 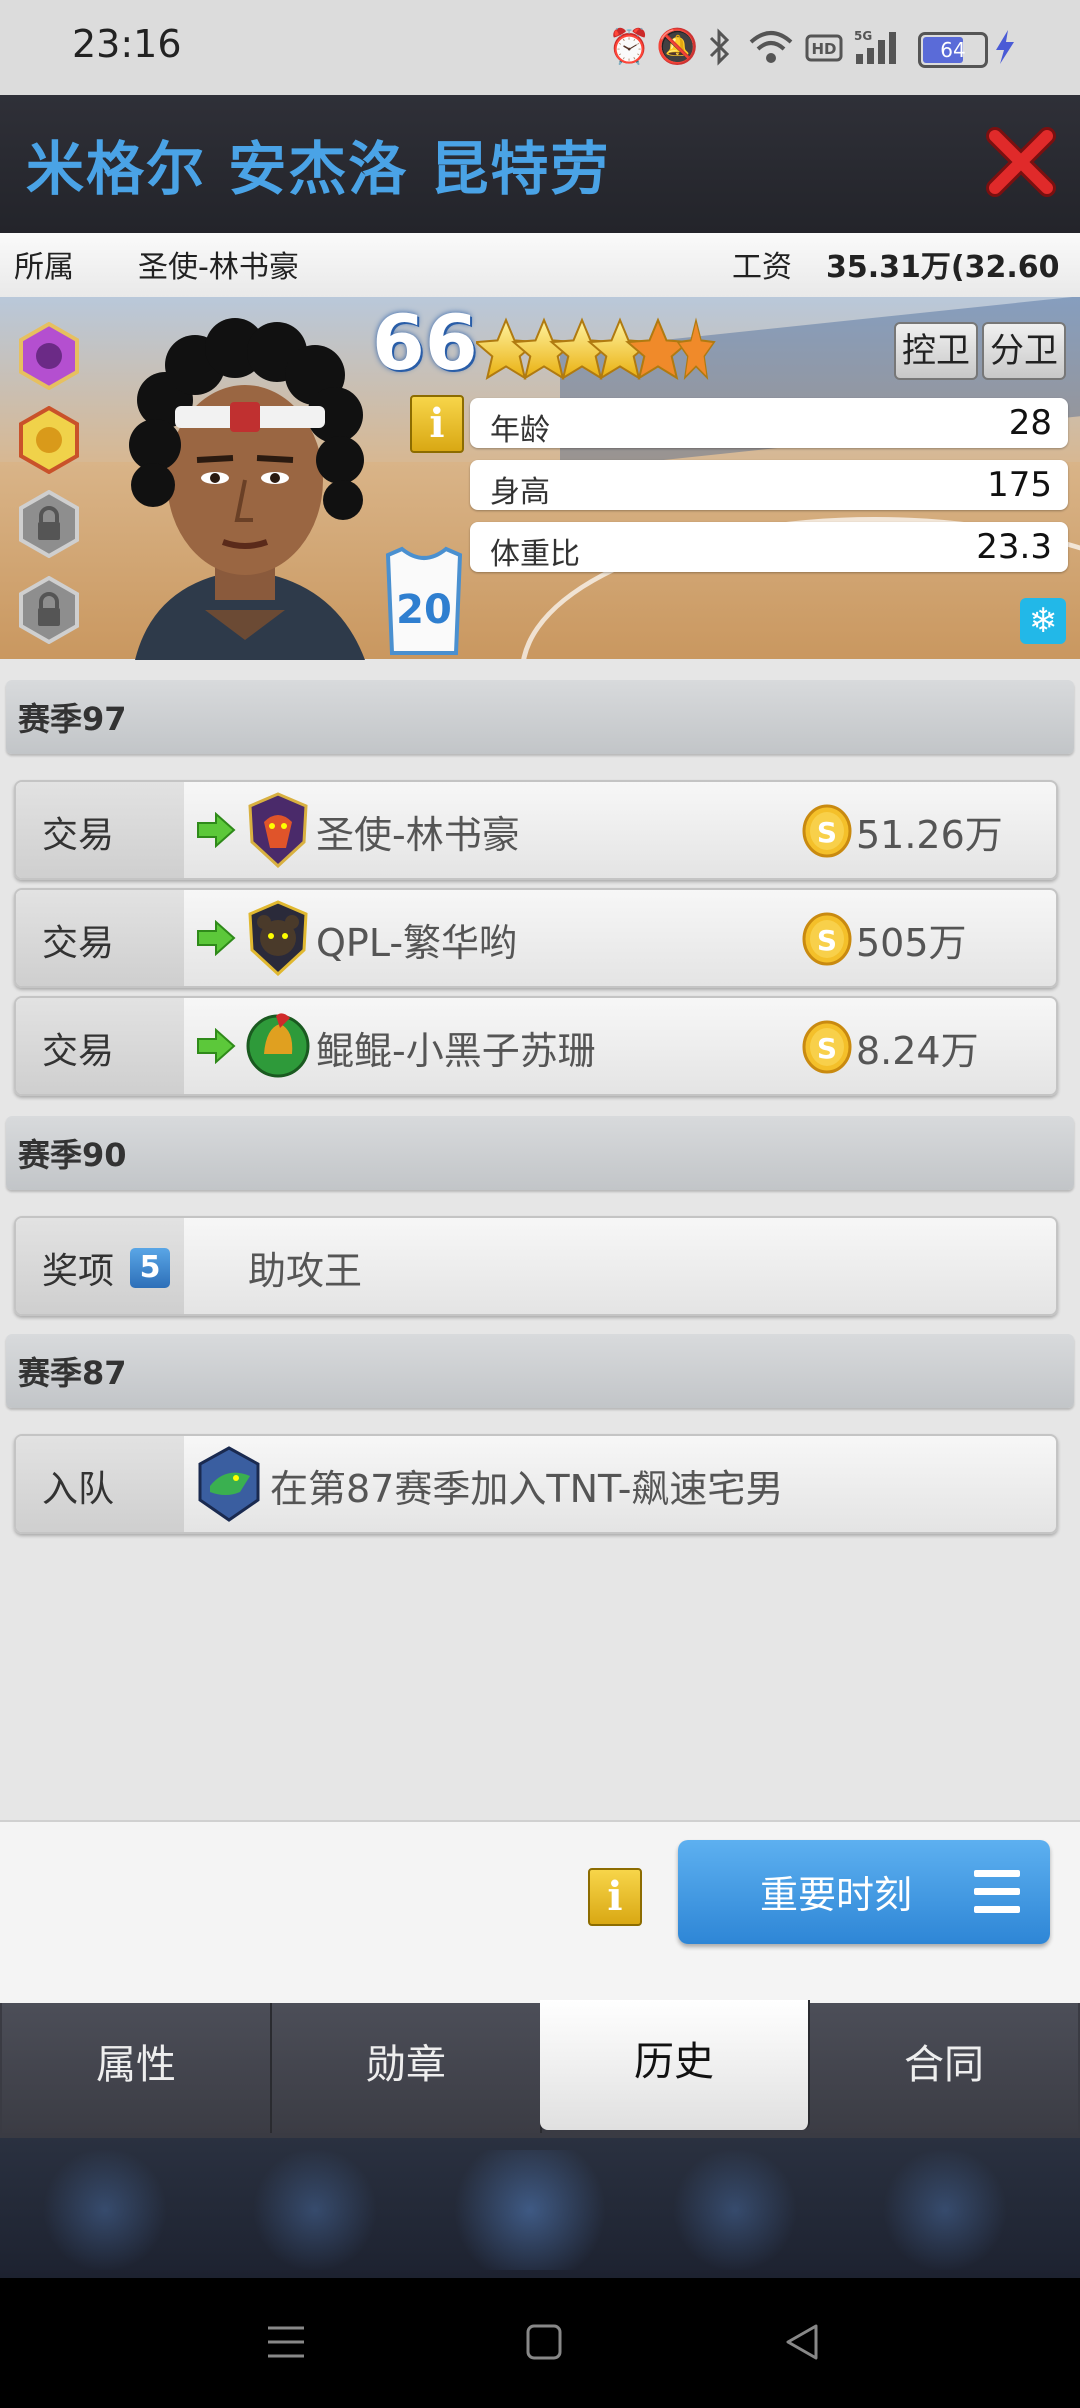 What do you see at coordinates (424, 610) in the screenshot?
I see `jersey-number: 20` at bounding box center [424, 610].